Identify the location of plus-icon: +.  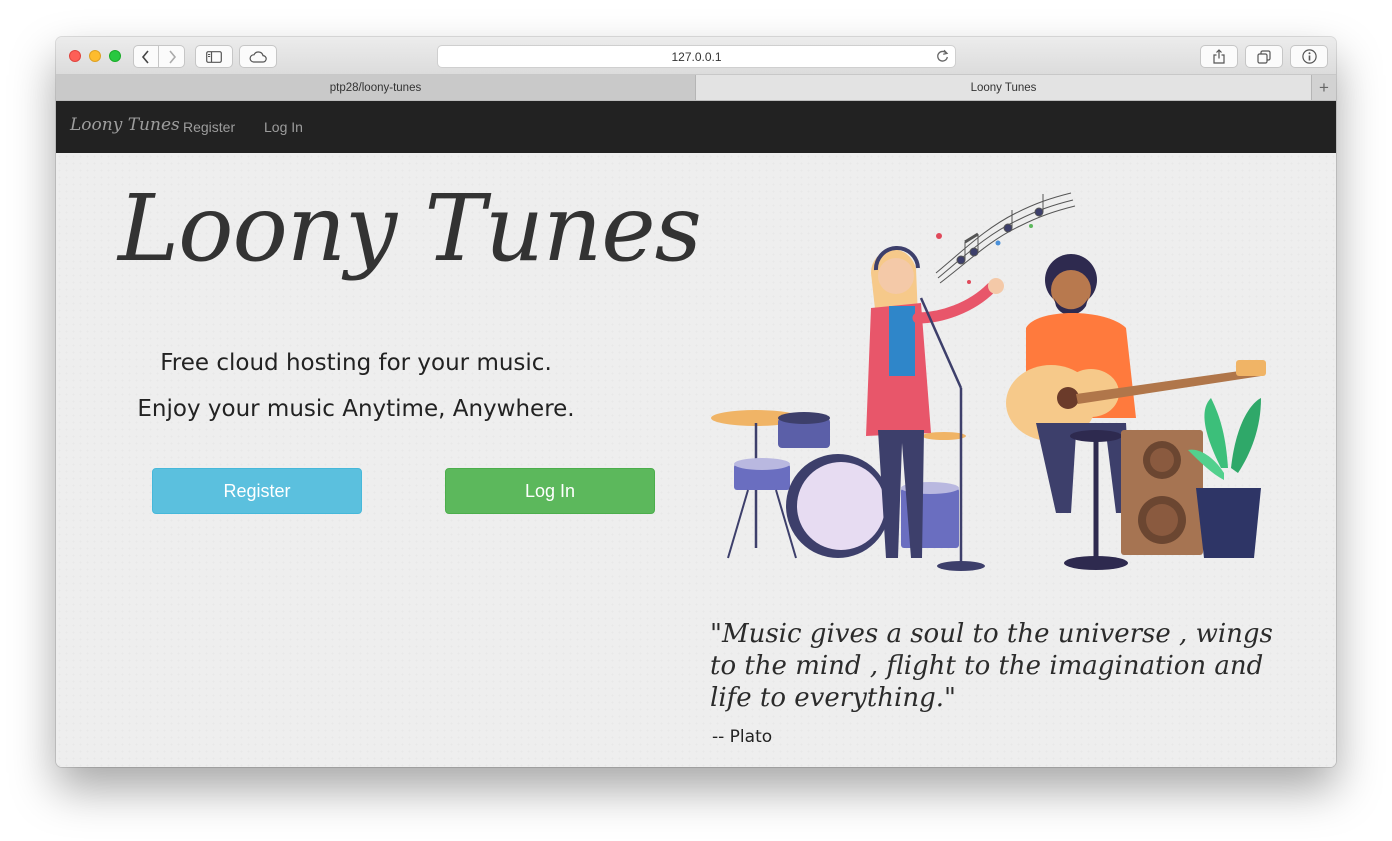
(1324, 87).